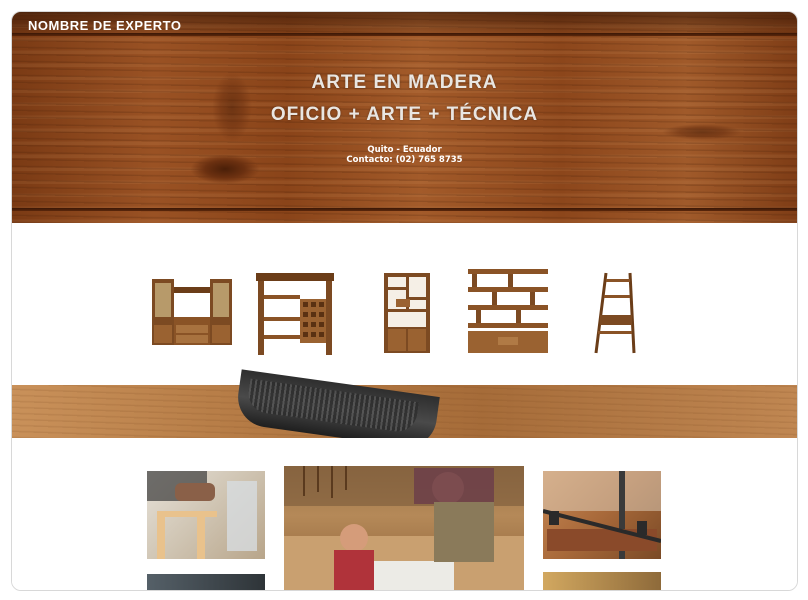  I want to click on hero-title: ARTE EN MADERA, so click(404, 82).